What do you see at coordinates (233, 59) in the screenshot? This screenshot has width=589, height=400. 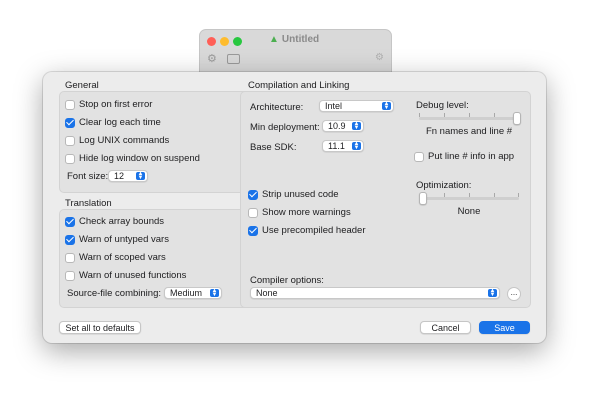 I see `window-icon` at bounding box center [233, 59].